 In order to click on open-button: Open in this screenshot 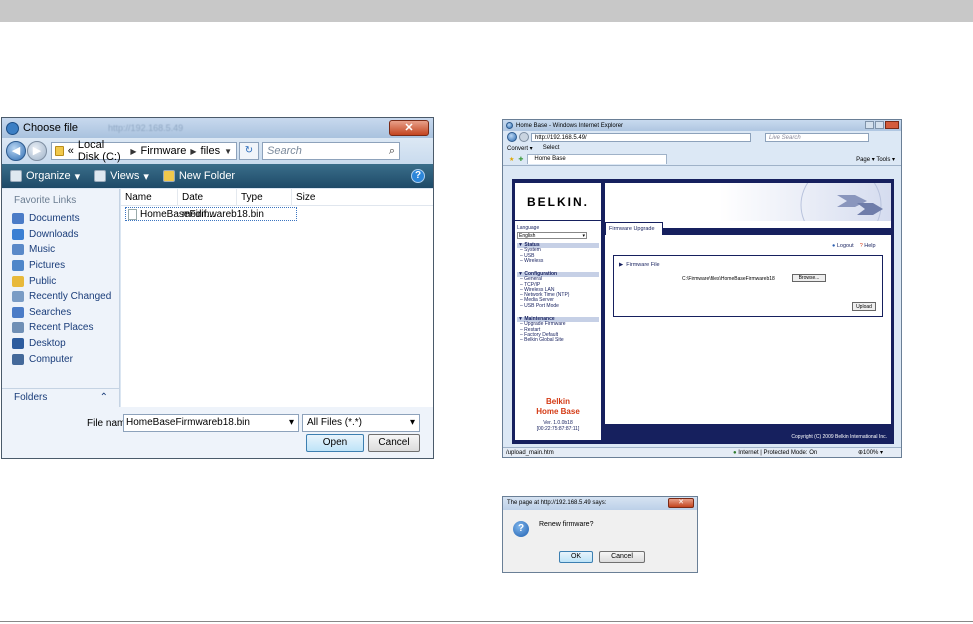, I will do `click(335, 443)`.